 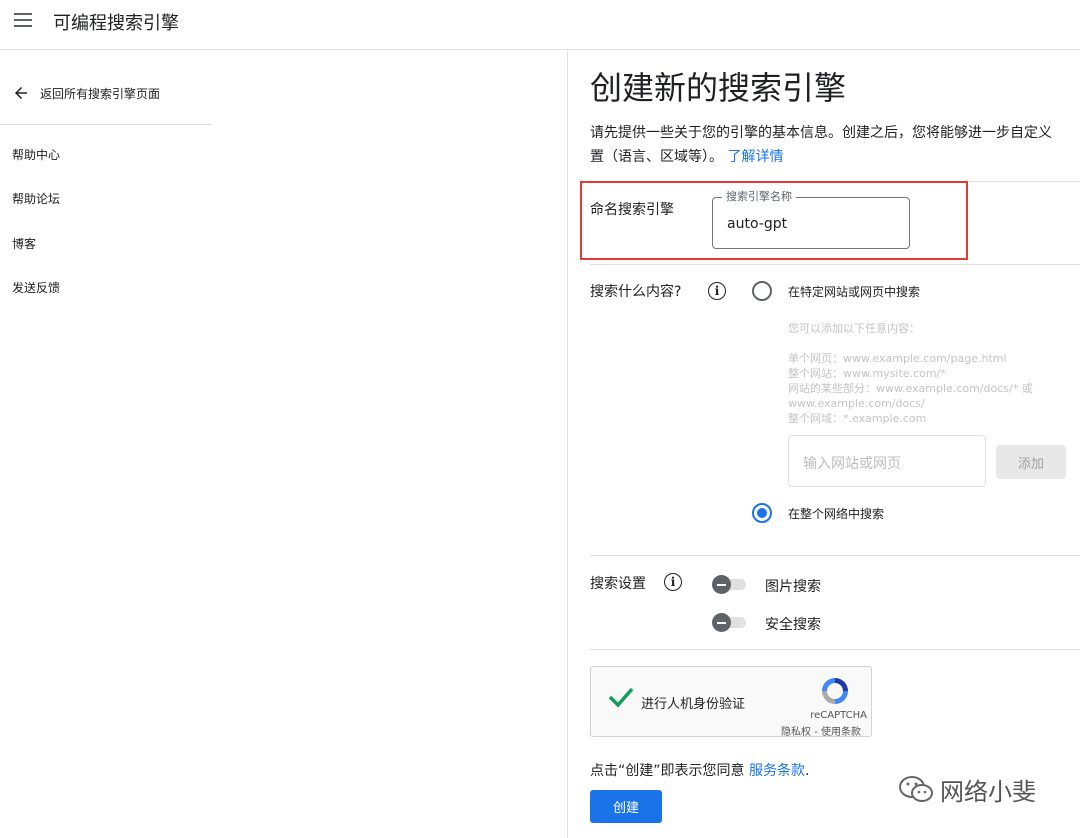 What do you see at coordinates (835, 157) in the screenshot?
I see `intro-line-2: 置（语言、区域等）。 了解详情` at bounding box center [835, 157].